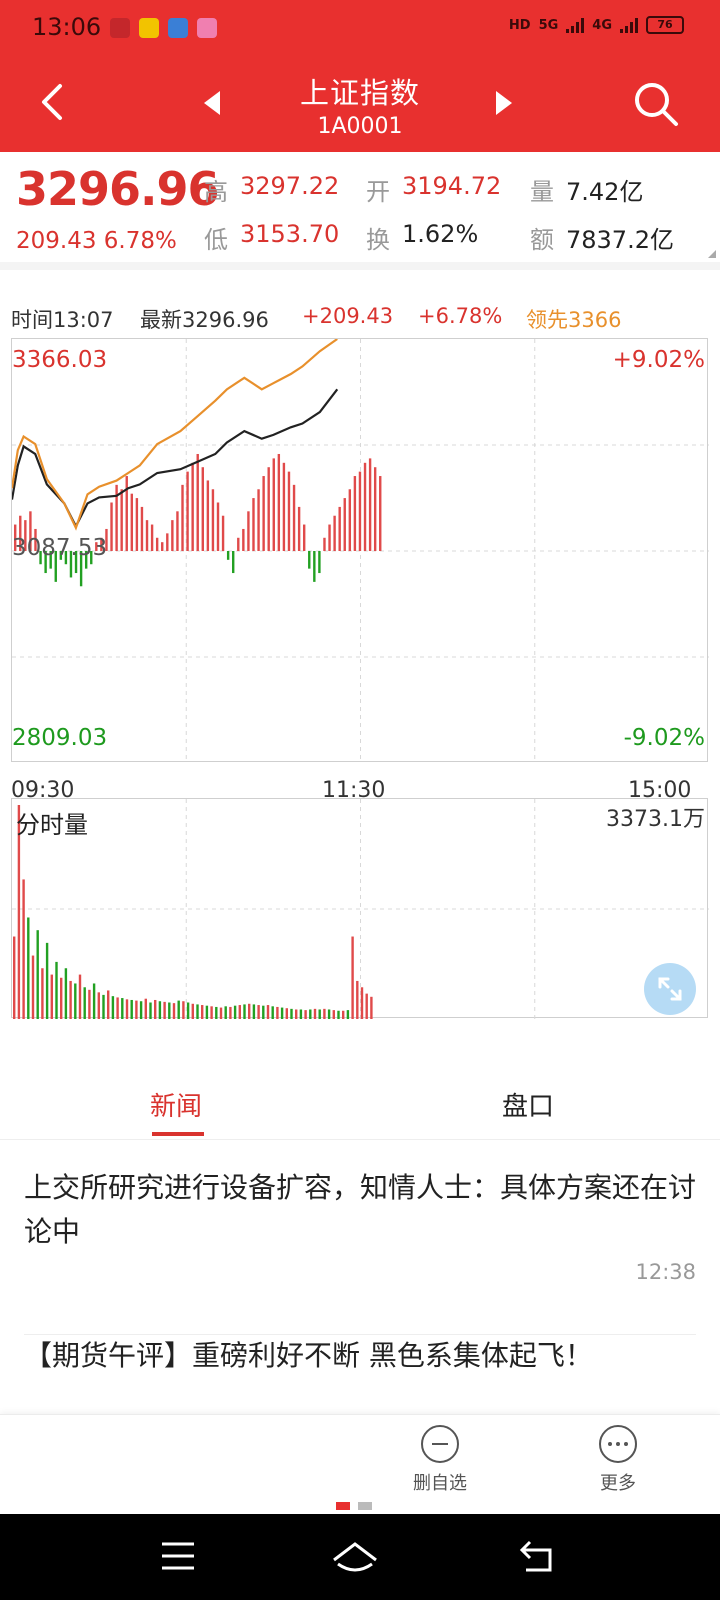 The image size is (720, 1600). What do you see at coordinates (618, 1483) in the screenshot?
I see `more-label: 更多` at bounding box center [618, 1483].